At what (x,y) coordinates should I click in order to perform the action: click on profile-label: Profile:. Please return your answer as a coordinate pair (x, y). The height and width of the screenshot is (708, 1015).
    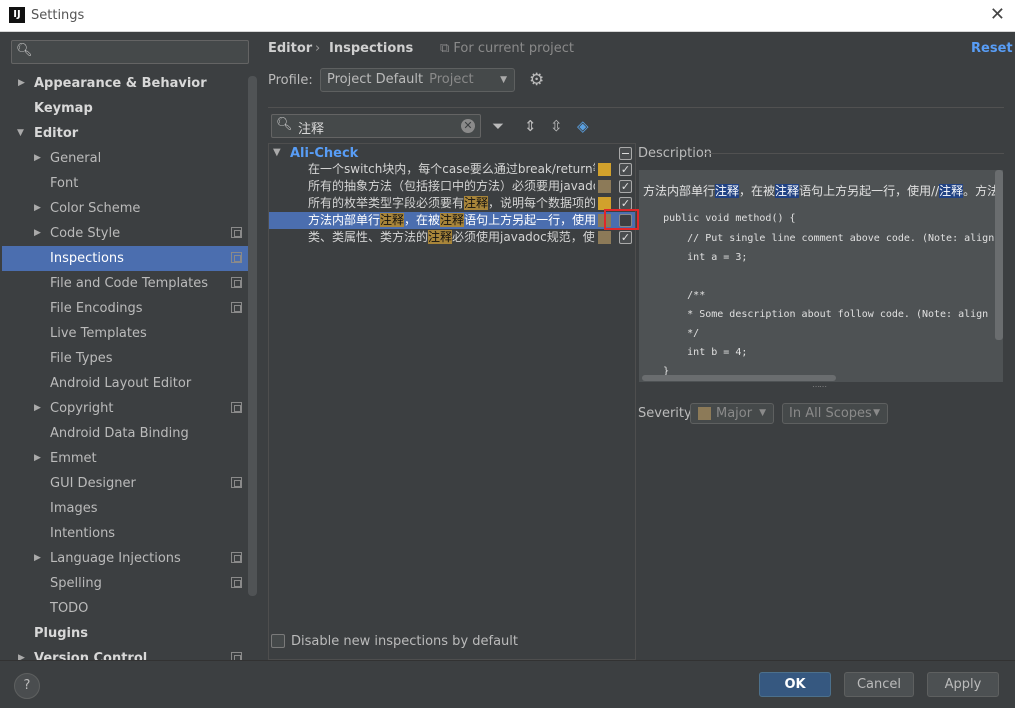
    Looking at the image, I should click on (290, 80).